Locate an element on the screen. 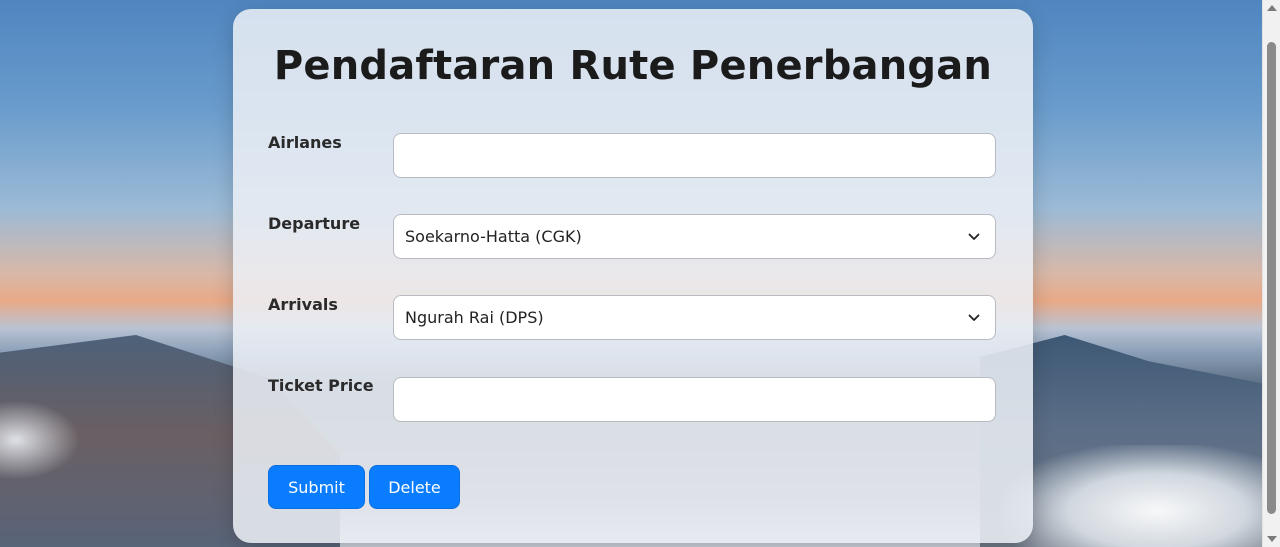  arrivals-selected-value: Ngurah Rai (DPS) is located at coordinates (474, 317).